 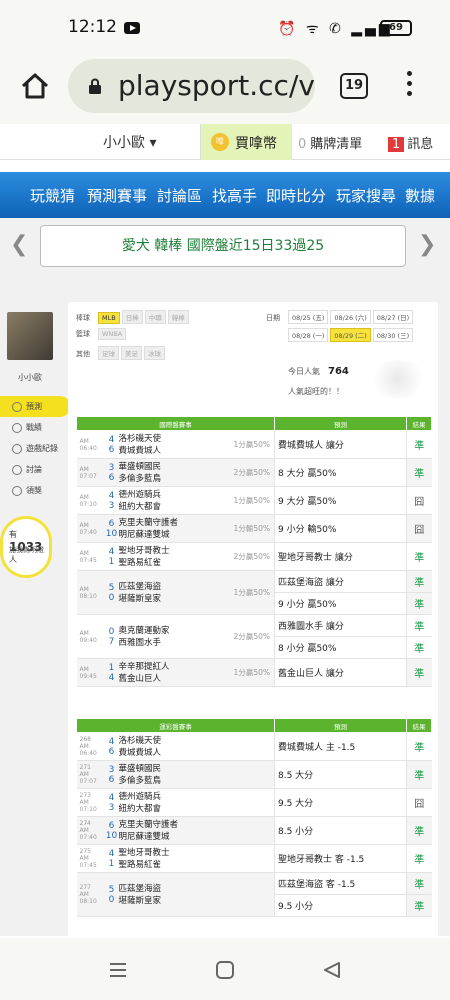 What do you see at coordinates (427, 244) in the screenshot?
I see `chevron-right-icon: ❯` at bounding box center [427, 244].